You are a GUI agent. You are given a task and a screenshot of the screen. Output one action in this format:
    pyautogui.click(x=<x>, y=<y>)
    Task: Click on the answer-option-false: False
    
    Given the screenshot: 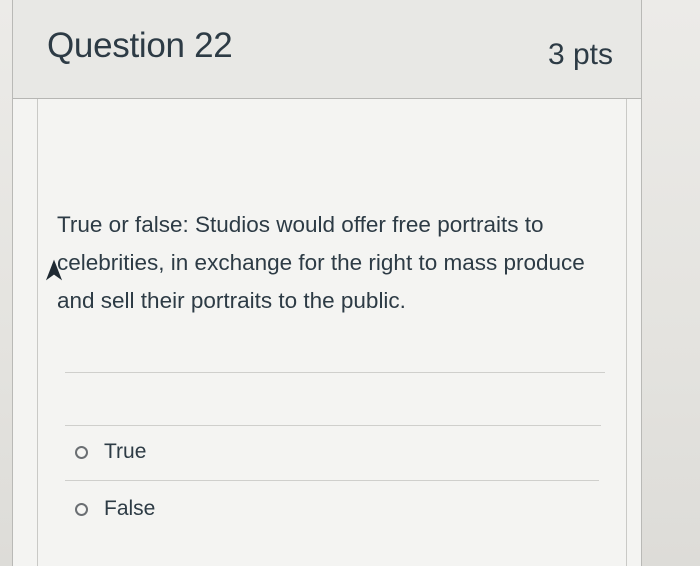 What is the action you would take?
    pyautogui.click(x=115, y=509)
    